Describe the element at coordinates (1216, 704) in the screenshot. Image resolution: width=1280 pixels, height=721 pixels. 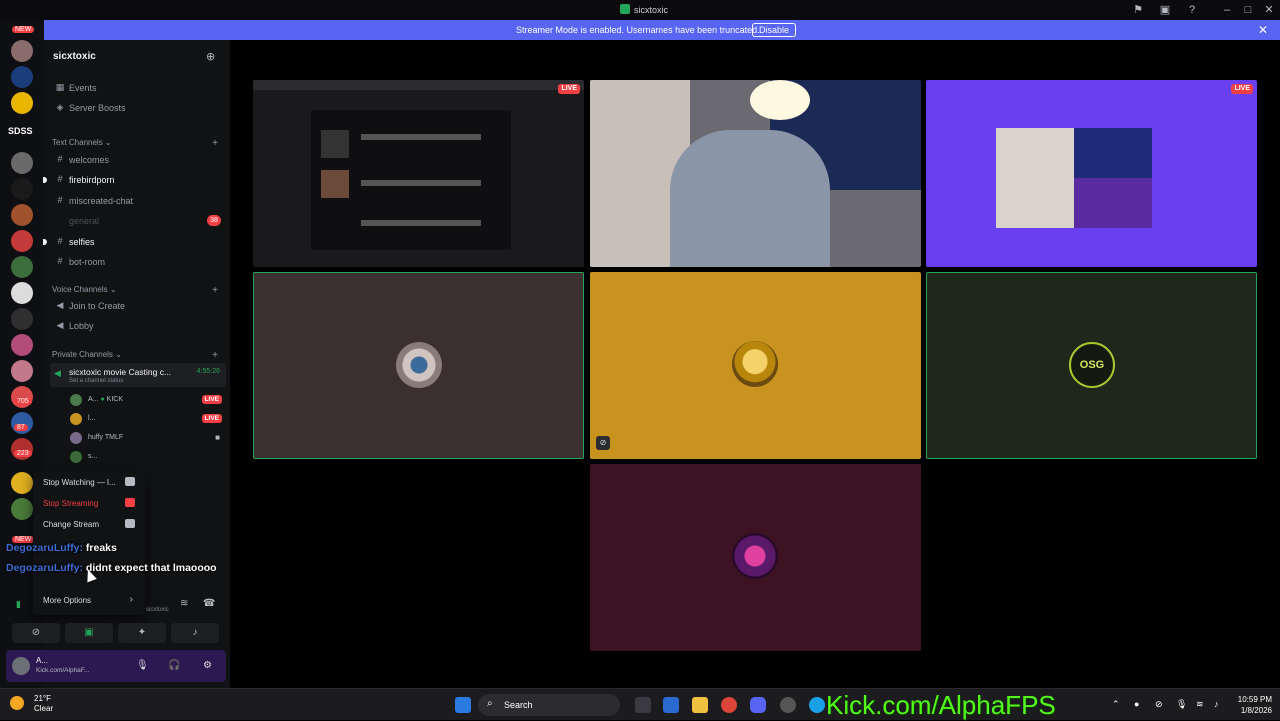
I see `tray-volume-icon: ♪` at that location.